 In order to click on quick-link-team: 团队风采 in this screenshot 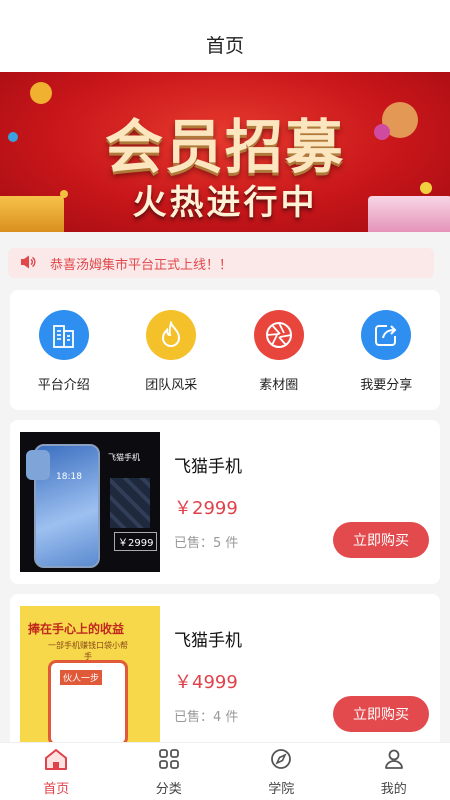, I will do `click(172, 350)`.